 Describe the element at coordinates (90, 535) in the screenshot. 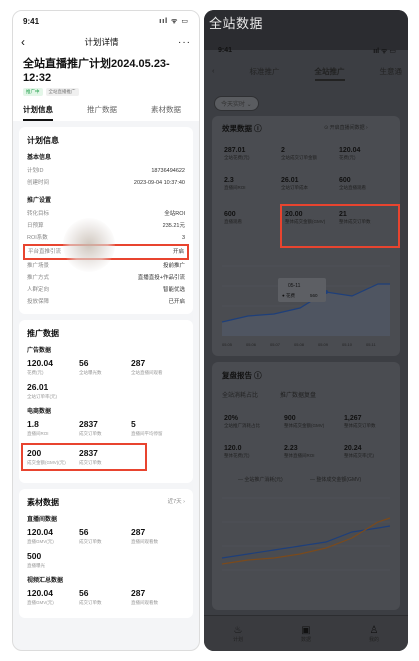

I see `metric-live-orders: 56 成交订单数` at that location.